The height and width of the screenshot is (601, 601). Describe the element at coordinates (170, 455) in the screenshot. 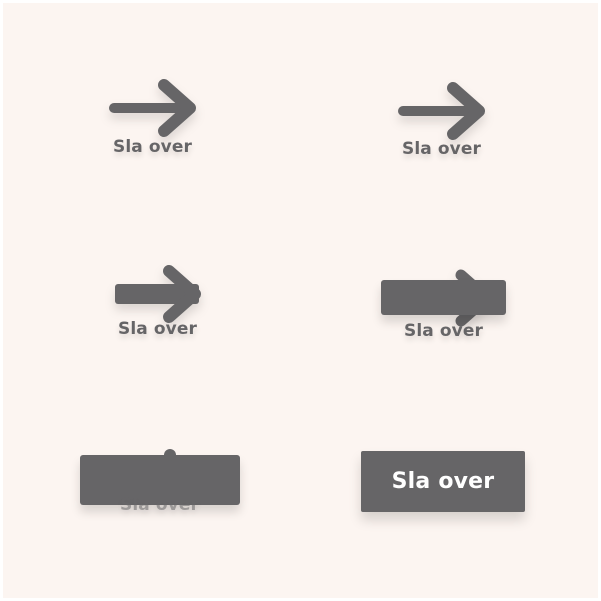

I see `bar-bump` at that location.